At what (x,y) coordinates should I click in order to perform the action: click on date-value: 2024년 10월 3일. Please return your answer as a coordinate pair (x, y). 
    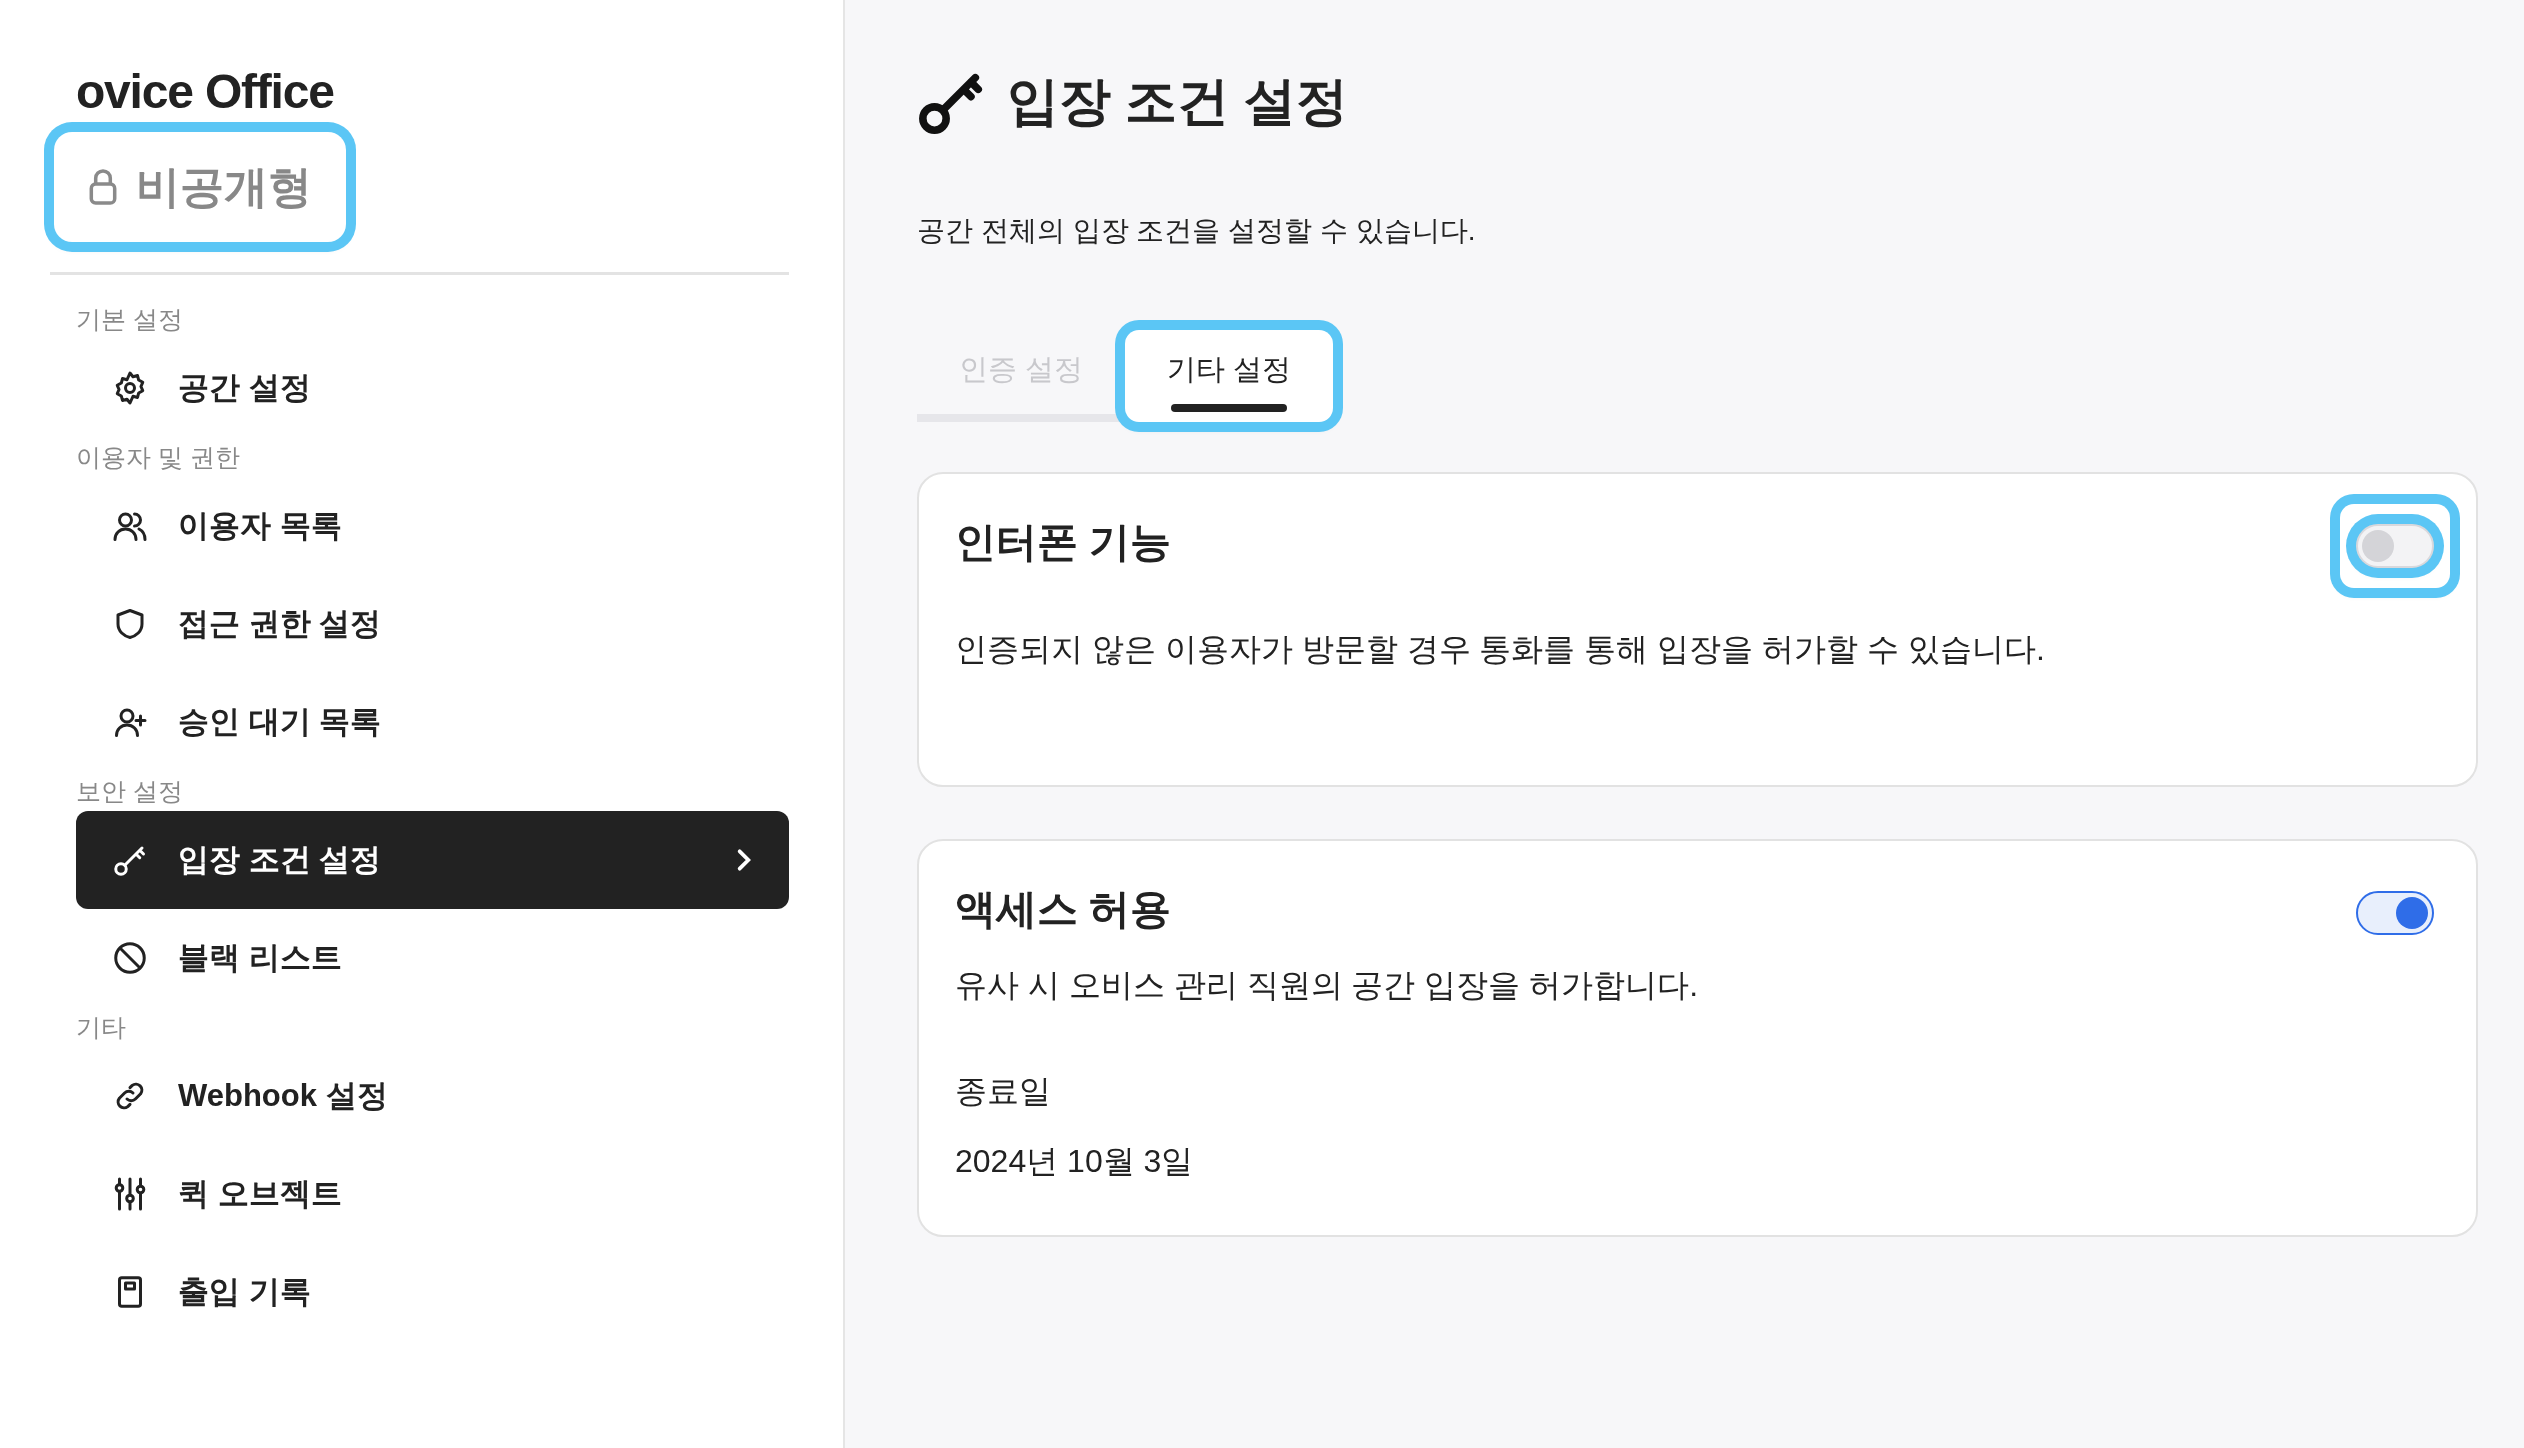
    Looking at the image, I should click on (1075, 1161).